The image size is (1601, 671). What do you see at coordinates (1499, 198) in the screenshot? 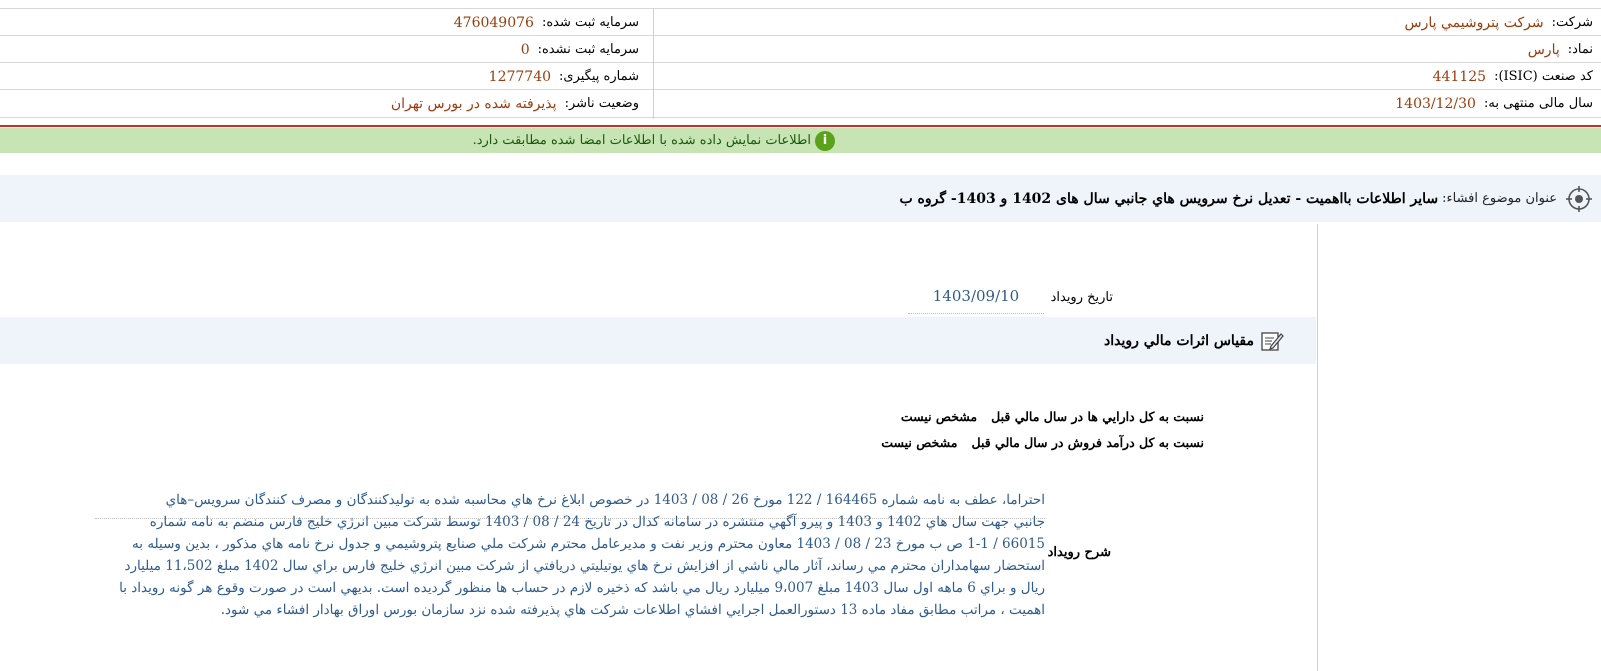
I see `subject-label: عنوان موضوع افشاء:` at bounding box center [1499, 198].